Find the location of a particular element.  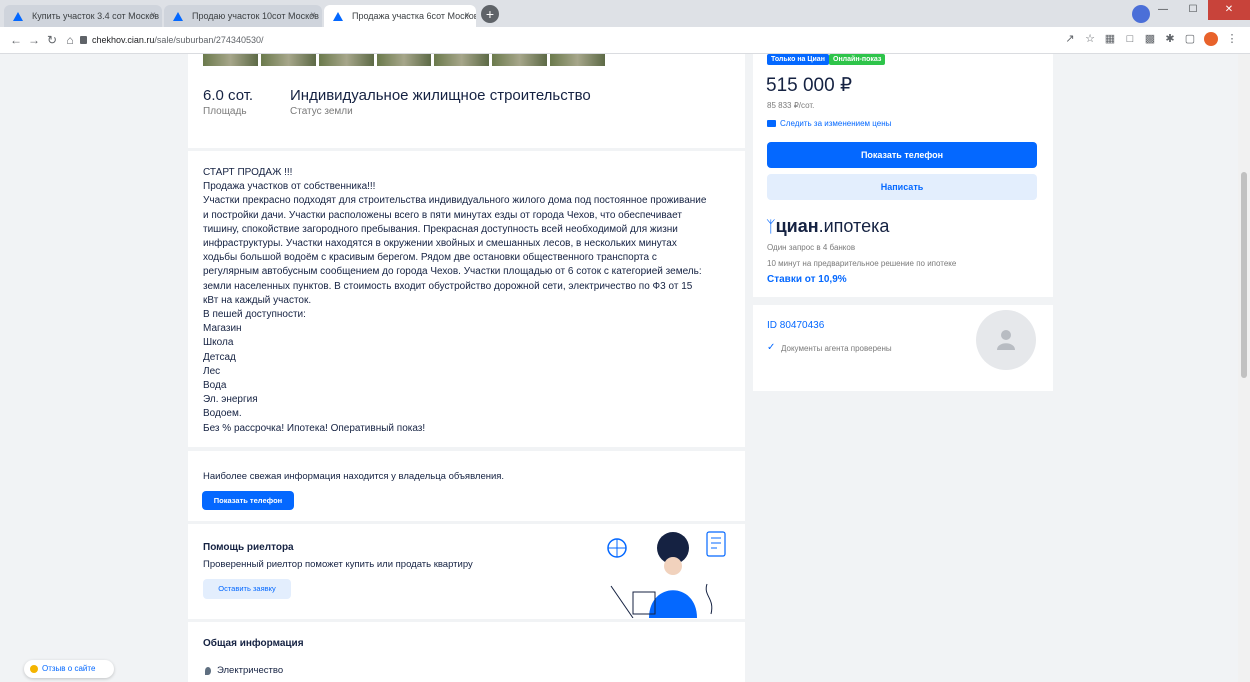

reload-icon: ↻ is located at coordinates (52, 40).